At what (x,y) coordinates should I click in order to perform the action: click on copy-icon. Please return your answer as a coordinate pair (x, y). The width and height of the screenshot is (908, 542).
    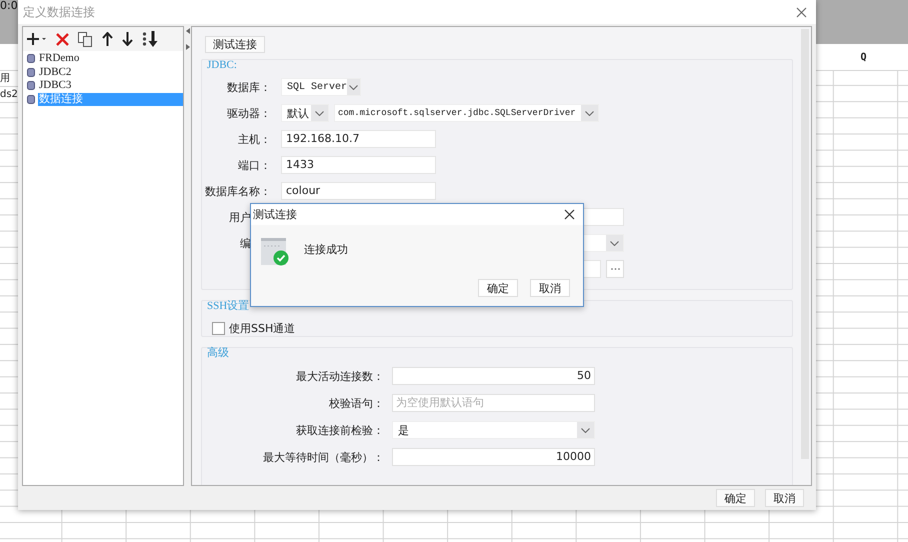
    Looking at the image, I should click on (85, 39).